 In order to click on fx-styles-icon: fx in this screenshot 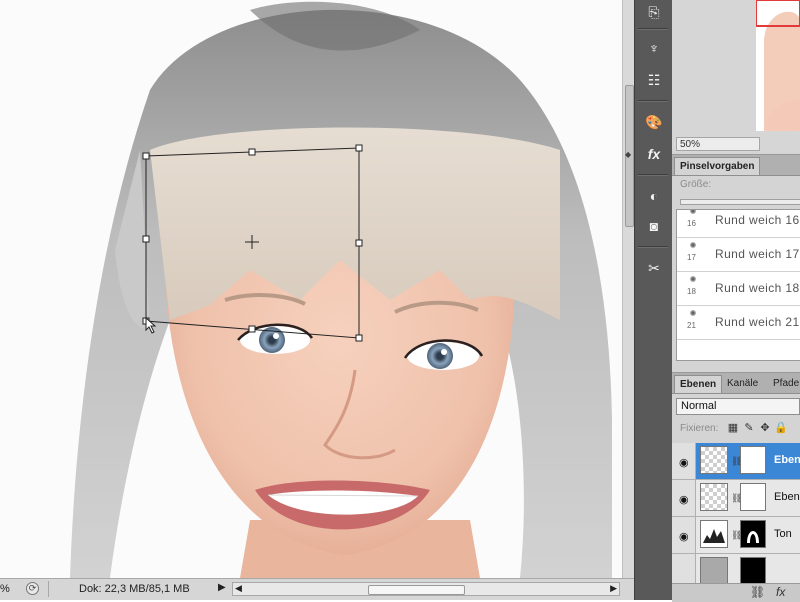, I will do `click(654, 154)`.